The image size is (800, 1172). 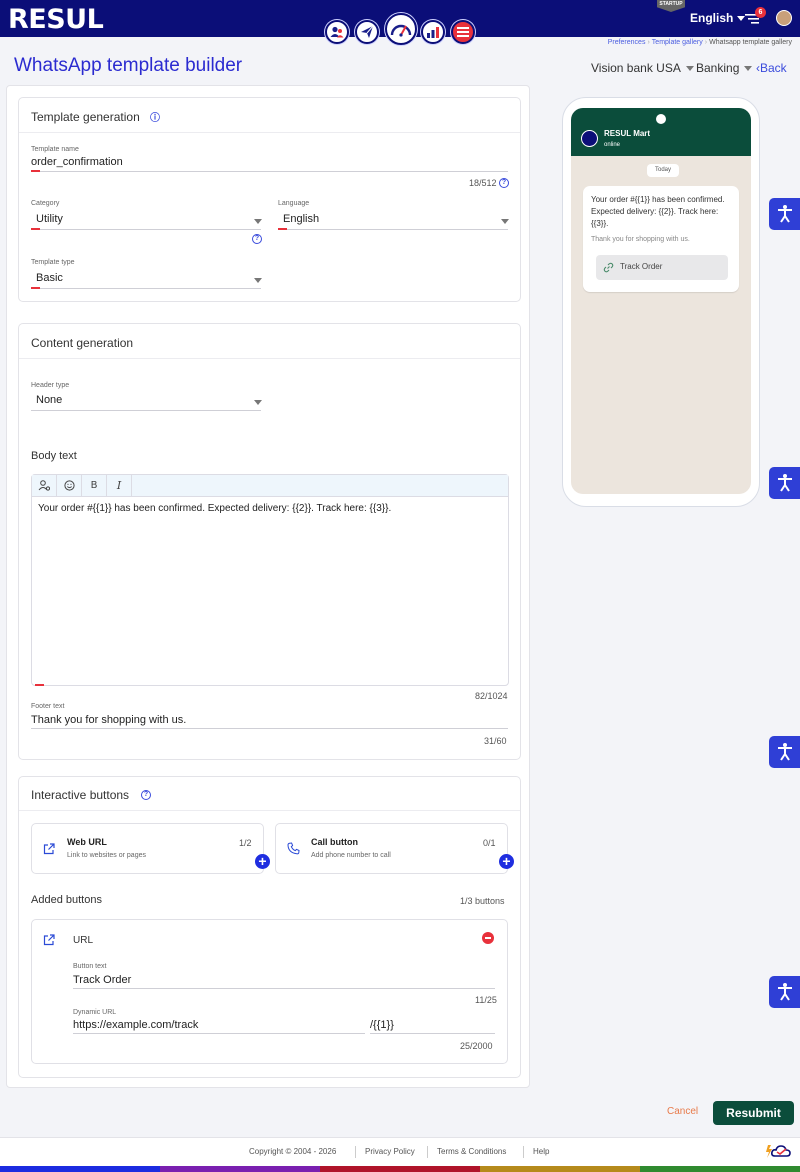 I want to click on logo: RESUL, so click(x=56, y=19).